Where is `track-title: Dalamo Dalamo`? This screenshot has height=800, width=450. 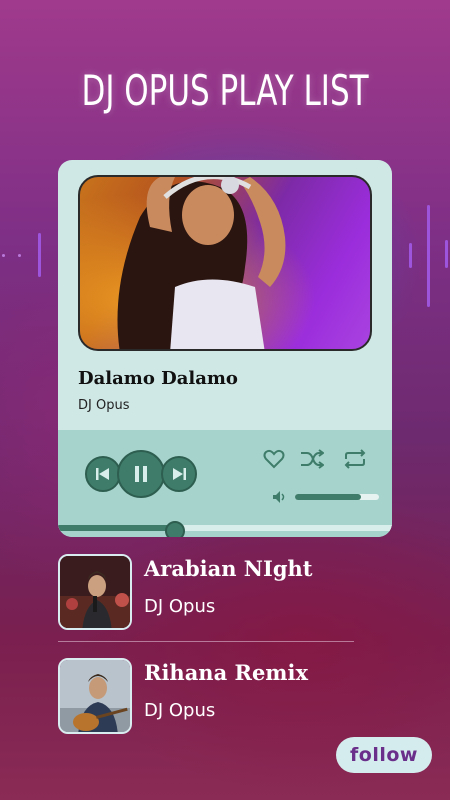
track-title: Dalamo Dalamo is located at coordinates (158, 378).